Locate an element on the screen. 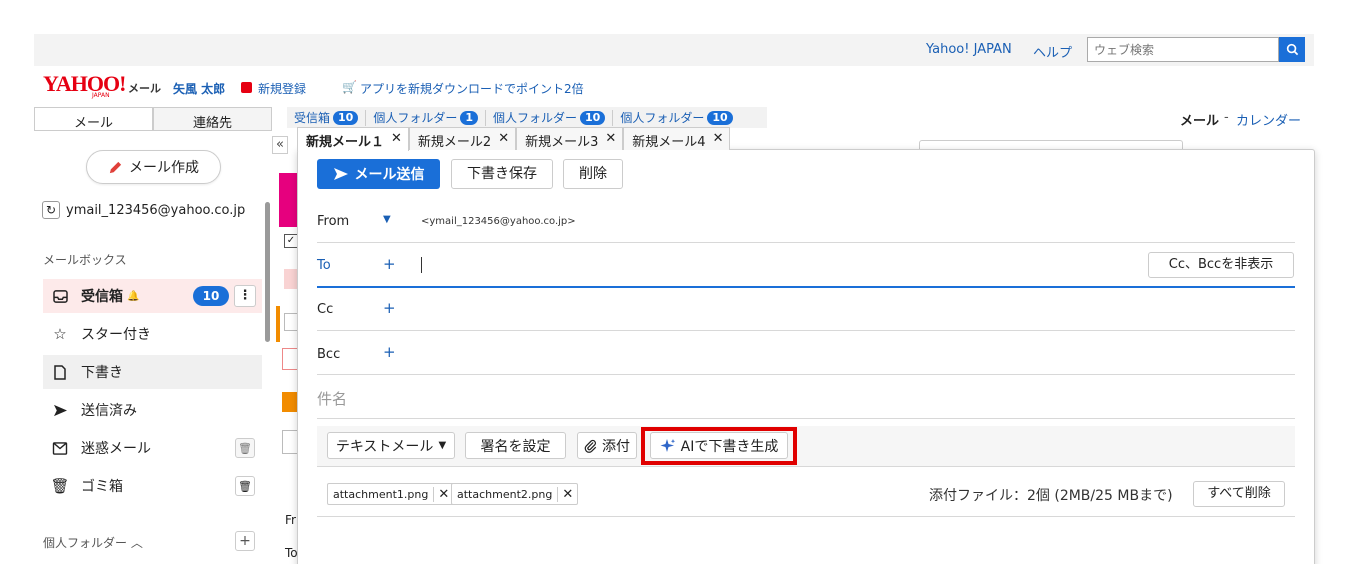 The image size is (1352, 564). add-cc-icon: + is located at coordinates (389, 308).